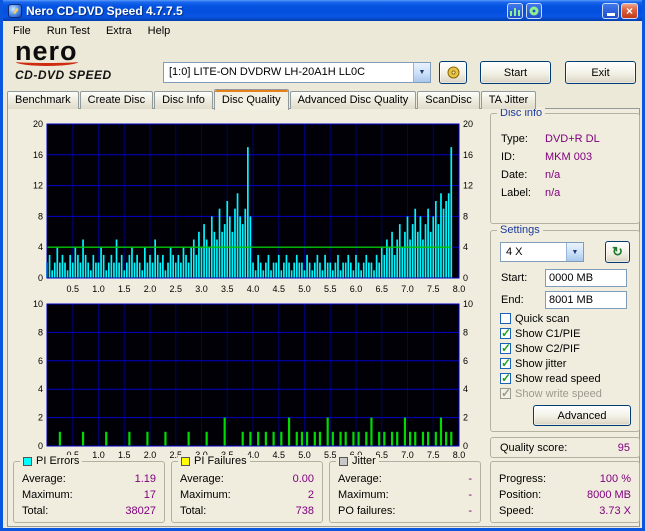 This screenshot has height=531, width=645. What do you see at coordinates (38, 304) in the screenshot?
I see `svg-text: 10` at bounding box center [38, 304].